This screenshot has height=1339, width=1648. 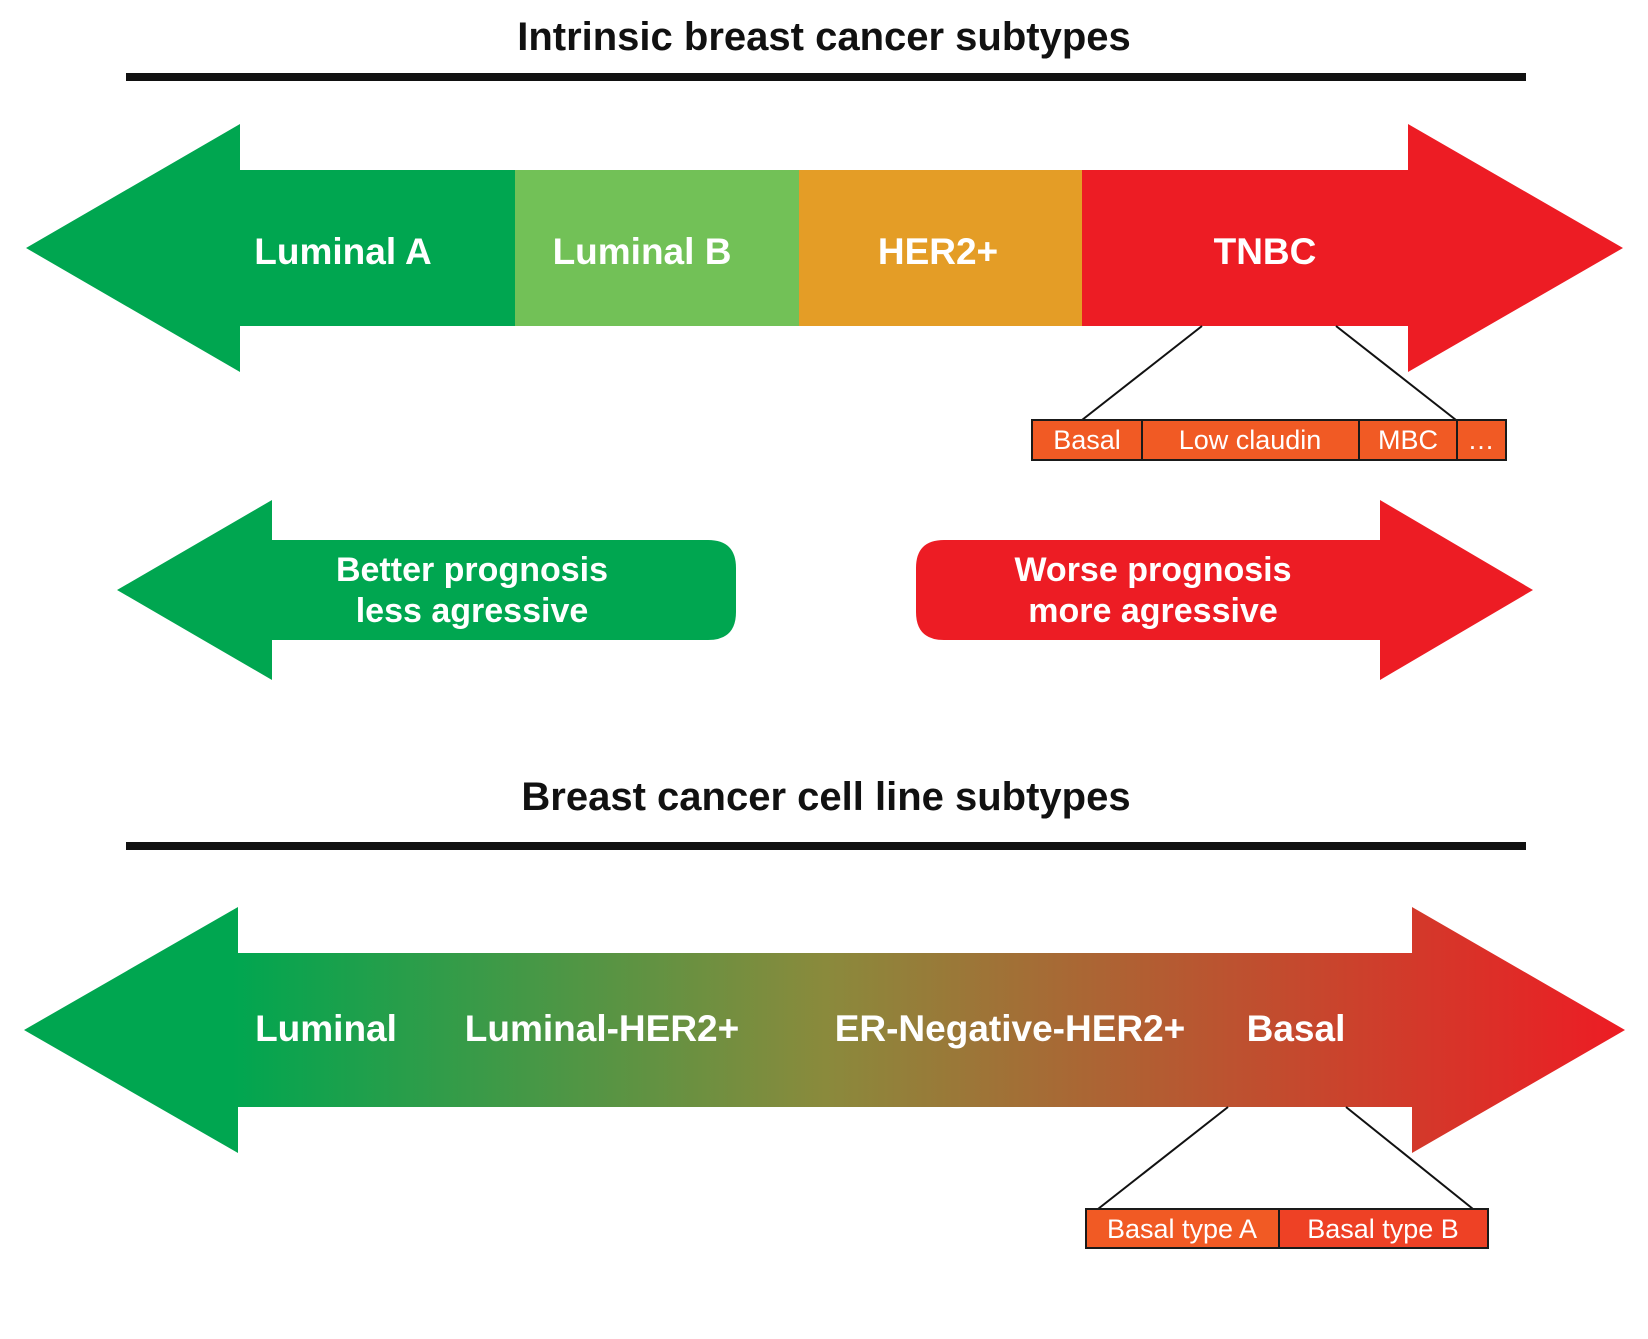 I want to click on cell-line-label-luminal-her2: Luminal-HER2+, so click(x=602, y=1028).